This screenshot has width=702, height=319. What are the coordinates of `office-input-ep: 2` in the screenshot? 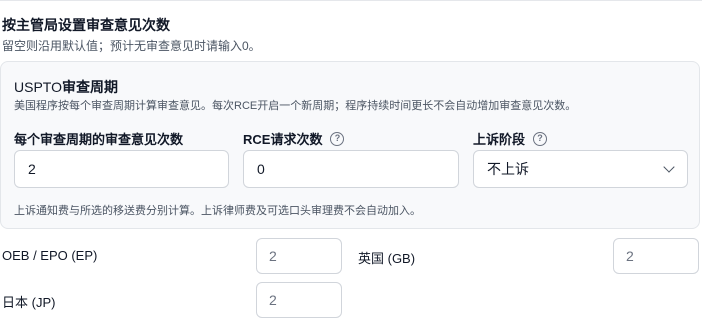 It's located at (299, 256).